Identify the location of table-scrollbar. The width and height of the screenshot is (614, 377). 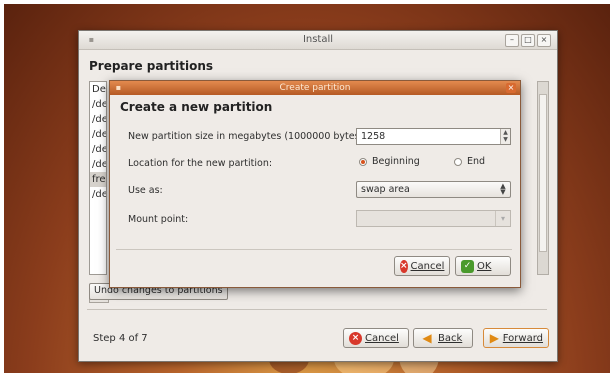
(543, 178).